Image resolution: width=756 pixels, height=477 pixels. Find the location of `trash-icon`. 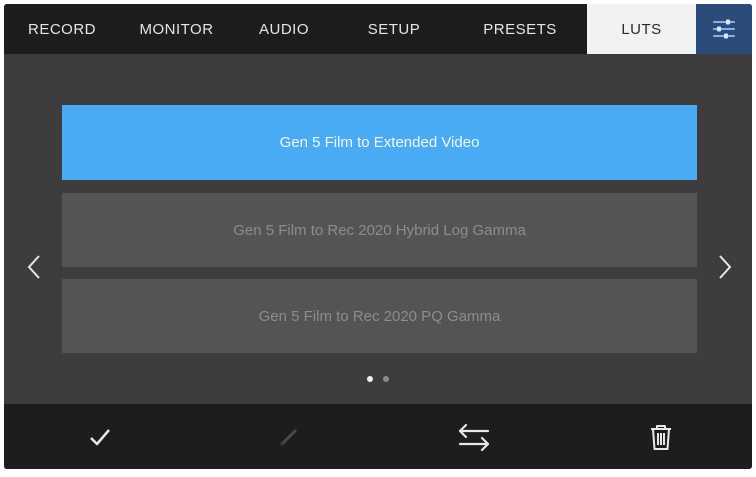

trash-icon is located at coordinates (661, 437).